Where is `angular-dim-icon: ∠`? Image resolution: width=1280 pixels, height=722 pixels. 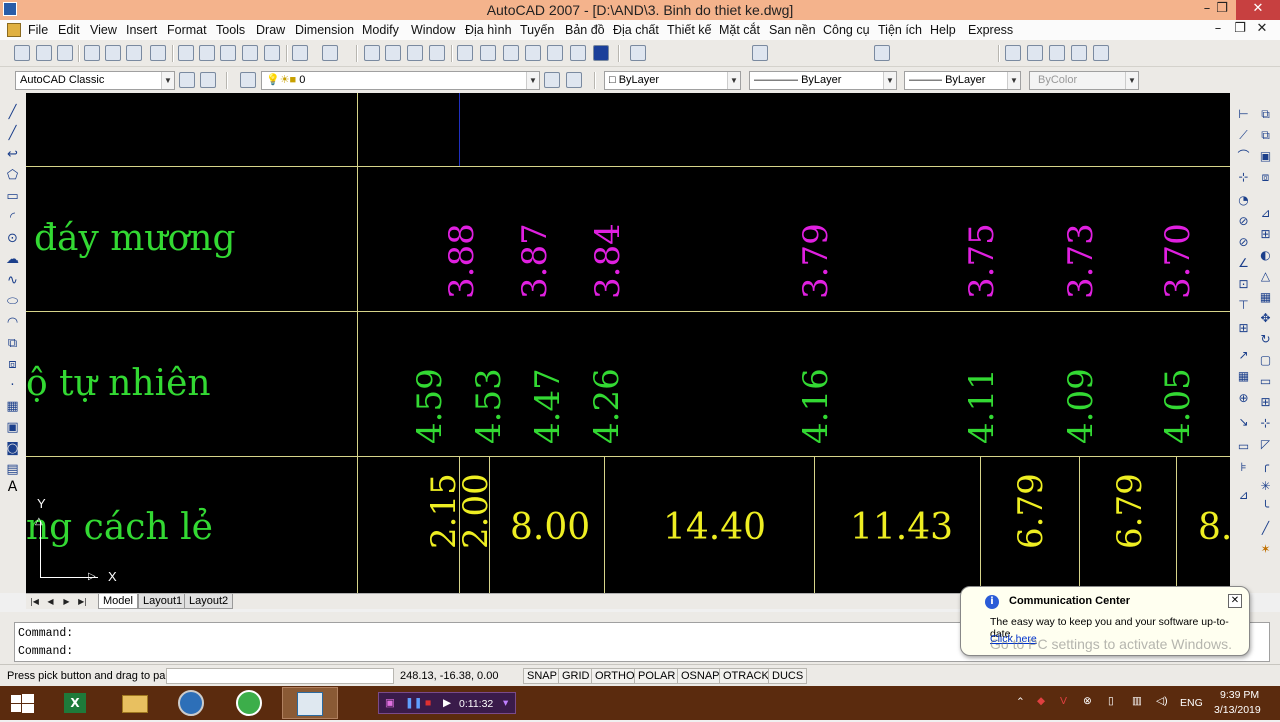 angular-dim-icon: ∠ is located at coordinates (1243, 263).